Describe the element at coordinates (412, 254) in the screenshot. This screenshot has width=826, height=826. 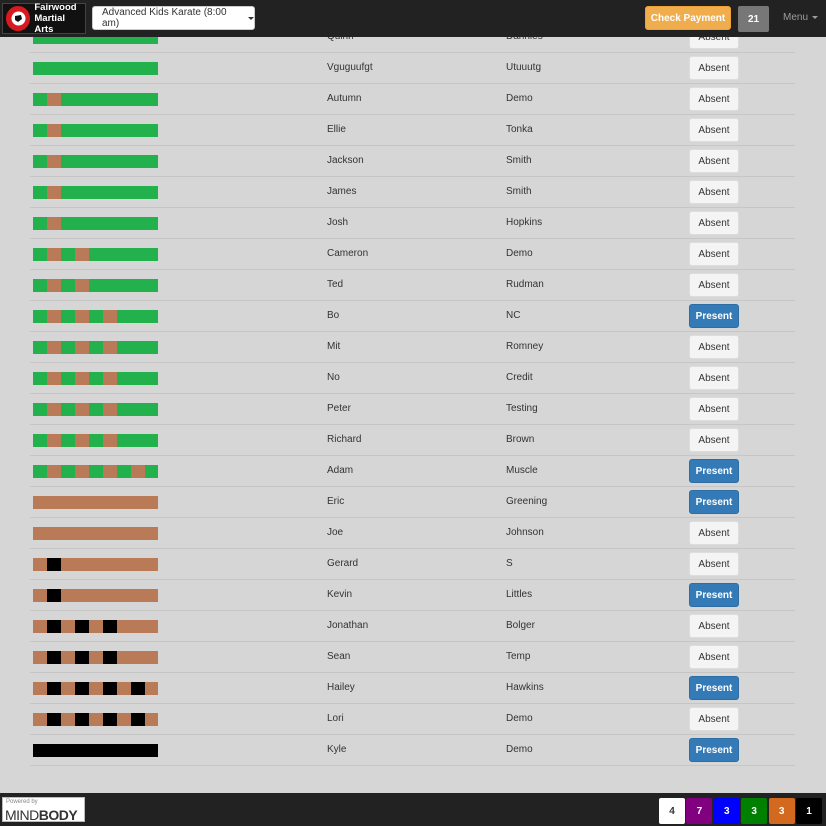
I see `table-row: Cameron Demo Absent` at that location.